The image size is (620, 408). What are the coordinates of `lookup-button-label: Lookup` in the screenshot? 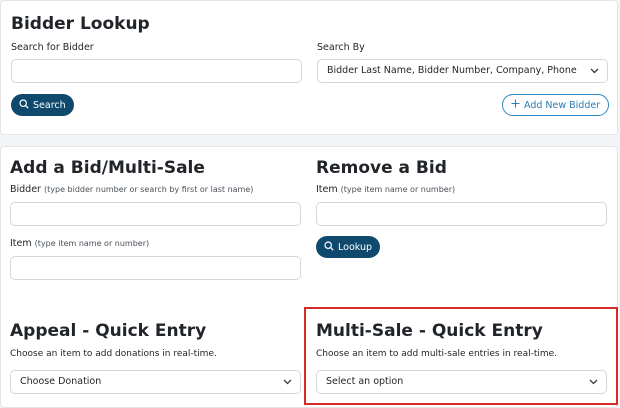 It's located at (355, 247).